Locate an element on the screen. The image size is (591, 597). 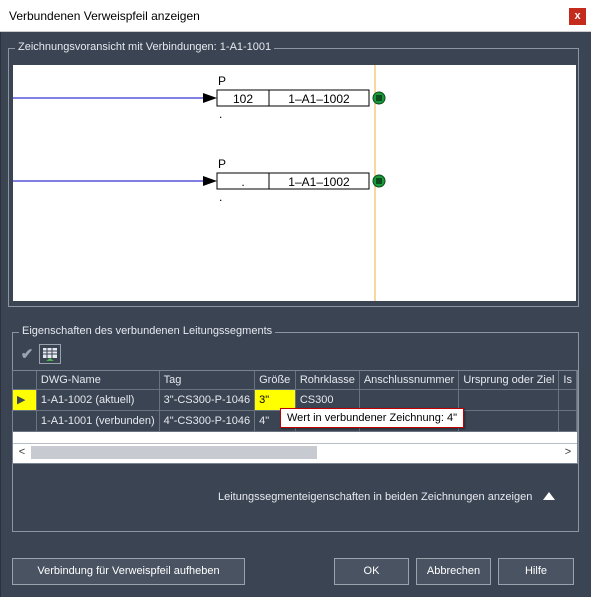
connector-1-drawing: 1–A1–1002 is located at coordinates (319, 99).